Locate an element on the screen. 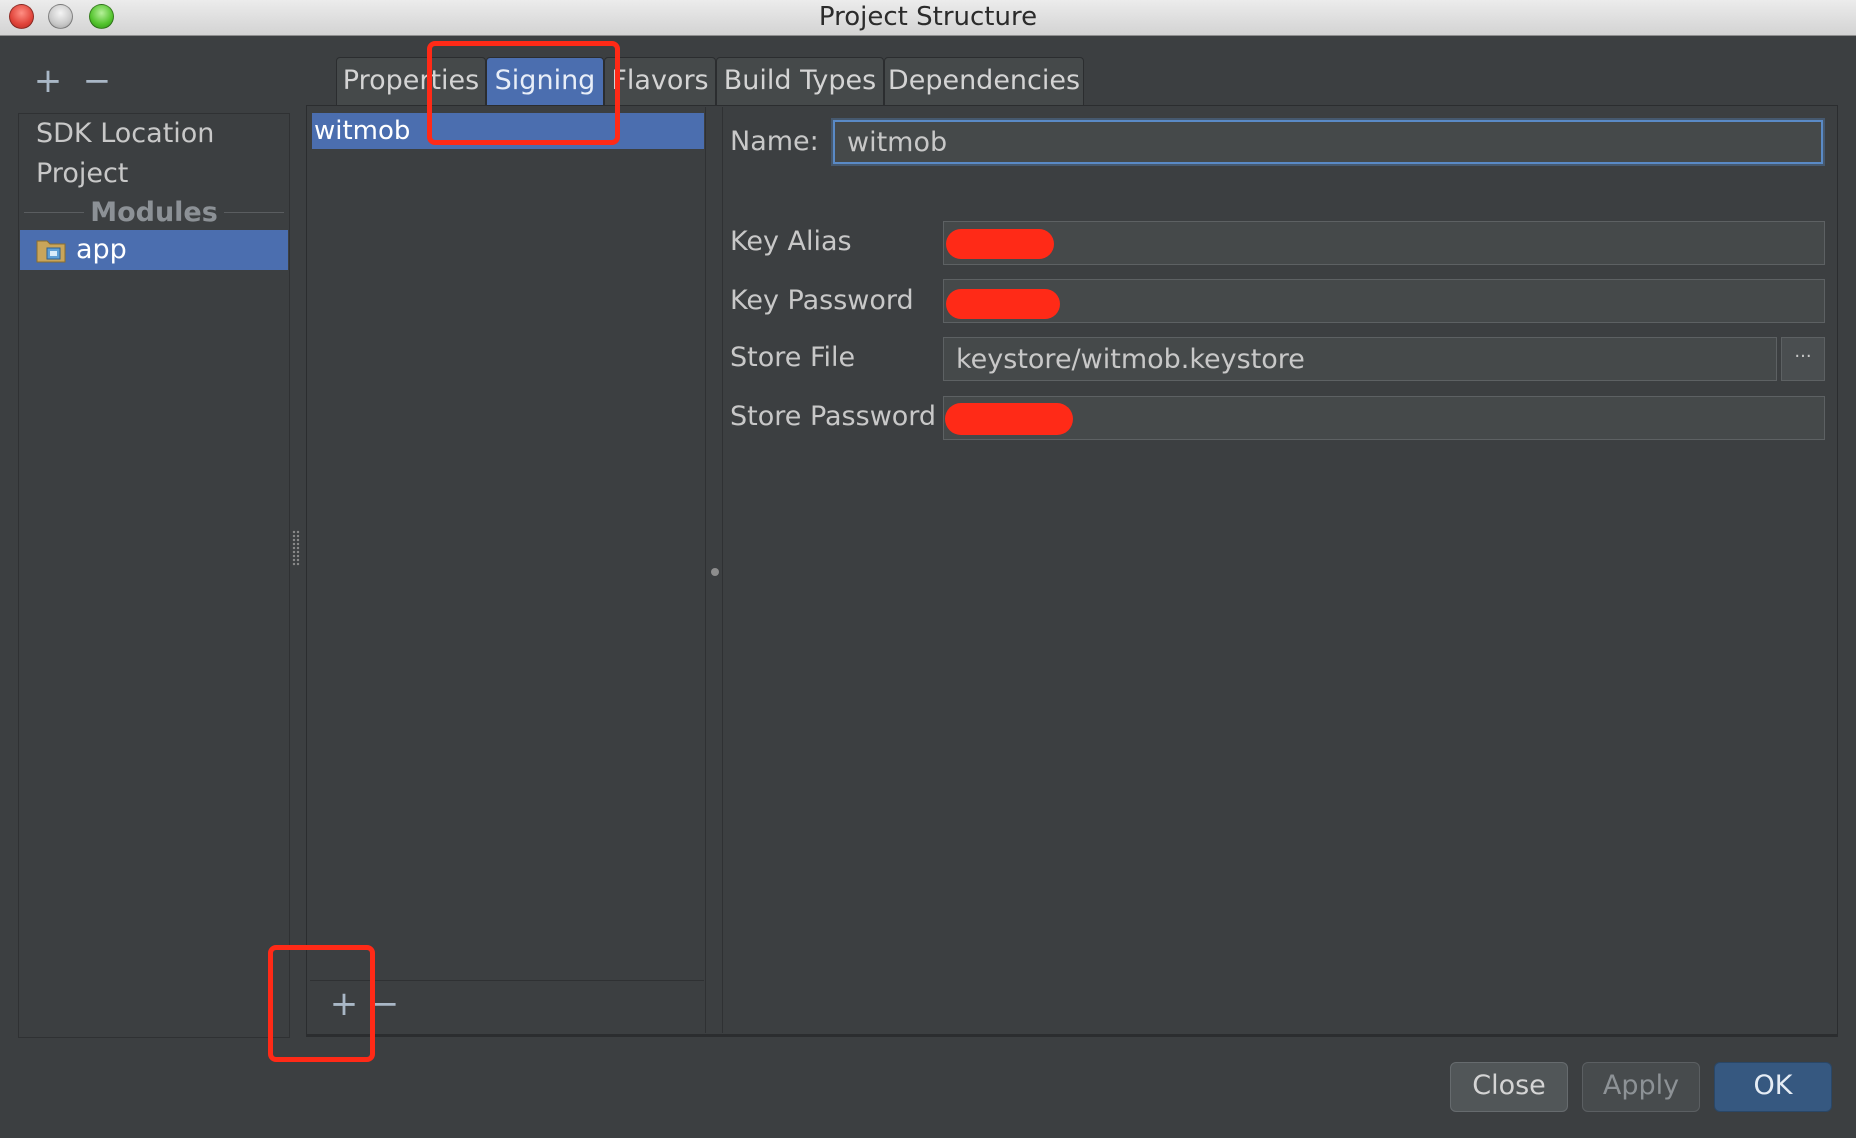 The image size is (1856, 1138). name-label: Name: is located at coordinates (774, 141).